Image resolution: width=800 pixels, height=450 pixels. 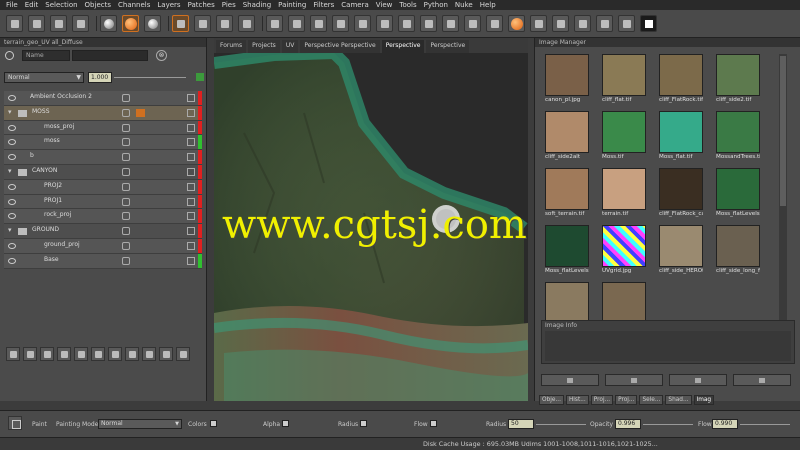 What do you see at coordinates (12, 5) in the screenshot?
I see `menu-file: File` at bounding box center [12, 5].